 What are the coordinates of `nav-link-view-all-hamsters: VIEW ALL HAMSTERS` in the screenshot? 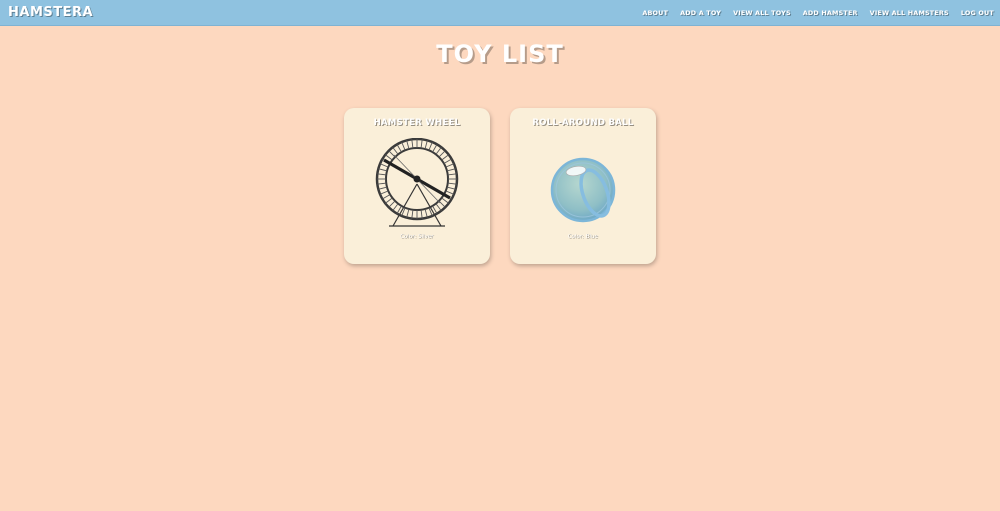 It's located at (909, 13).